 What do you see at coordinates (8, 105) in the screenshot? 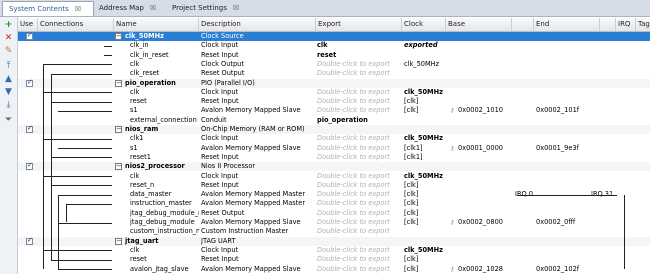
I see `move-bottom-icon: ⤓` at bounding box center [8, 105].